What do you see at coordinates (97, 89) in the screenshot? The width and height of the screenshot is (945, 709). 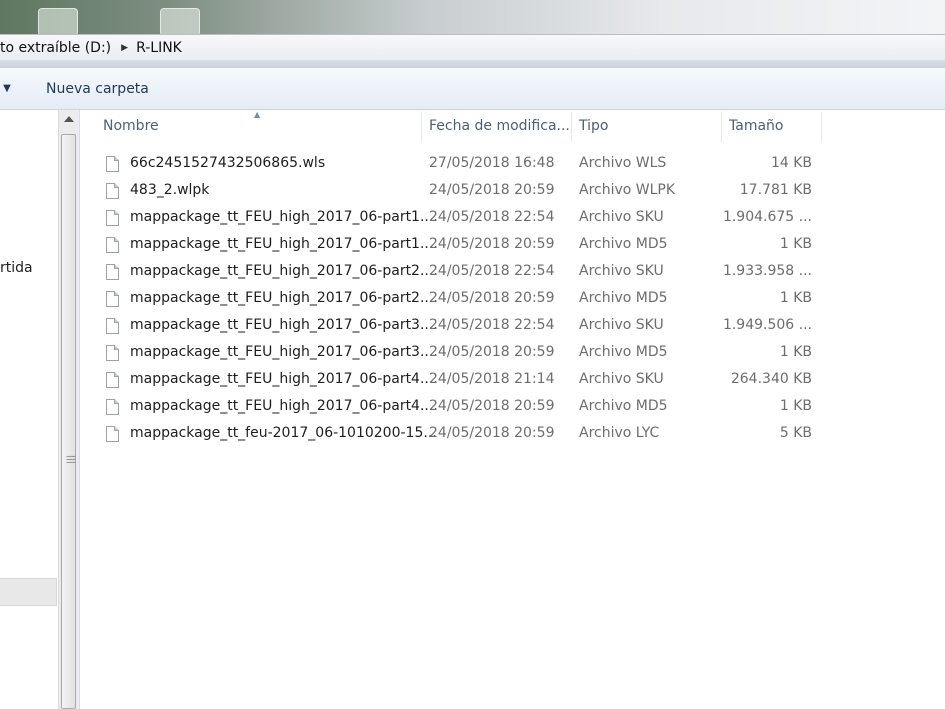 I see `new-folder-button: Nueva carpeta` at bounding box center [97, 89].